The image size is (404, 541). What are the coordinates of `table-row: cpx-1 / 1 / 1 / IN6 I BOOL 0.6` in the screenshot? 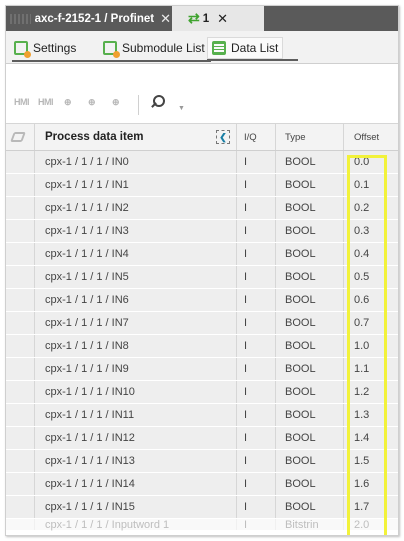 It's located at (202, 300).